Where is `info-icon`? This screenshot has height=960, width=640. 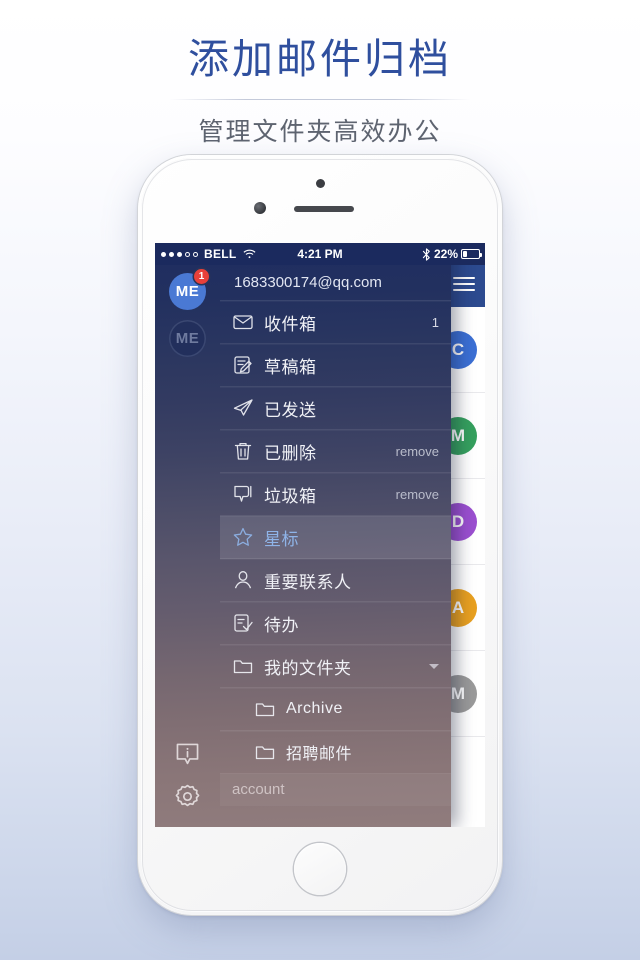
info-icon is located at coordinates (187, 754).